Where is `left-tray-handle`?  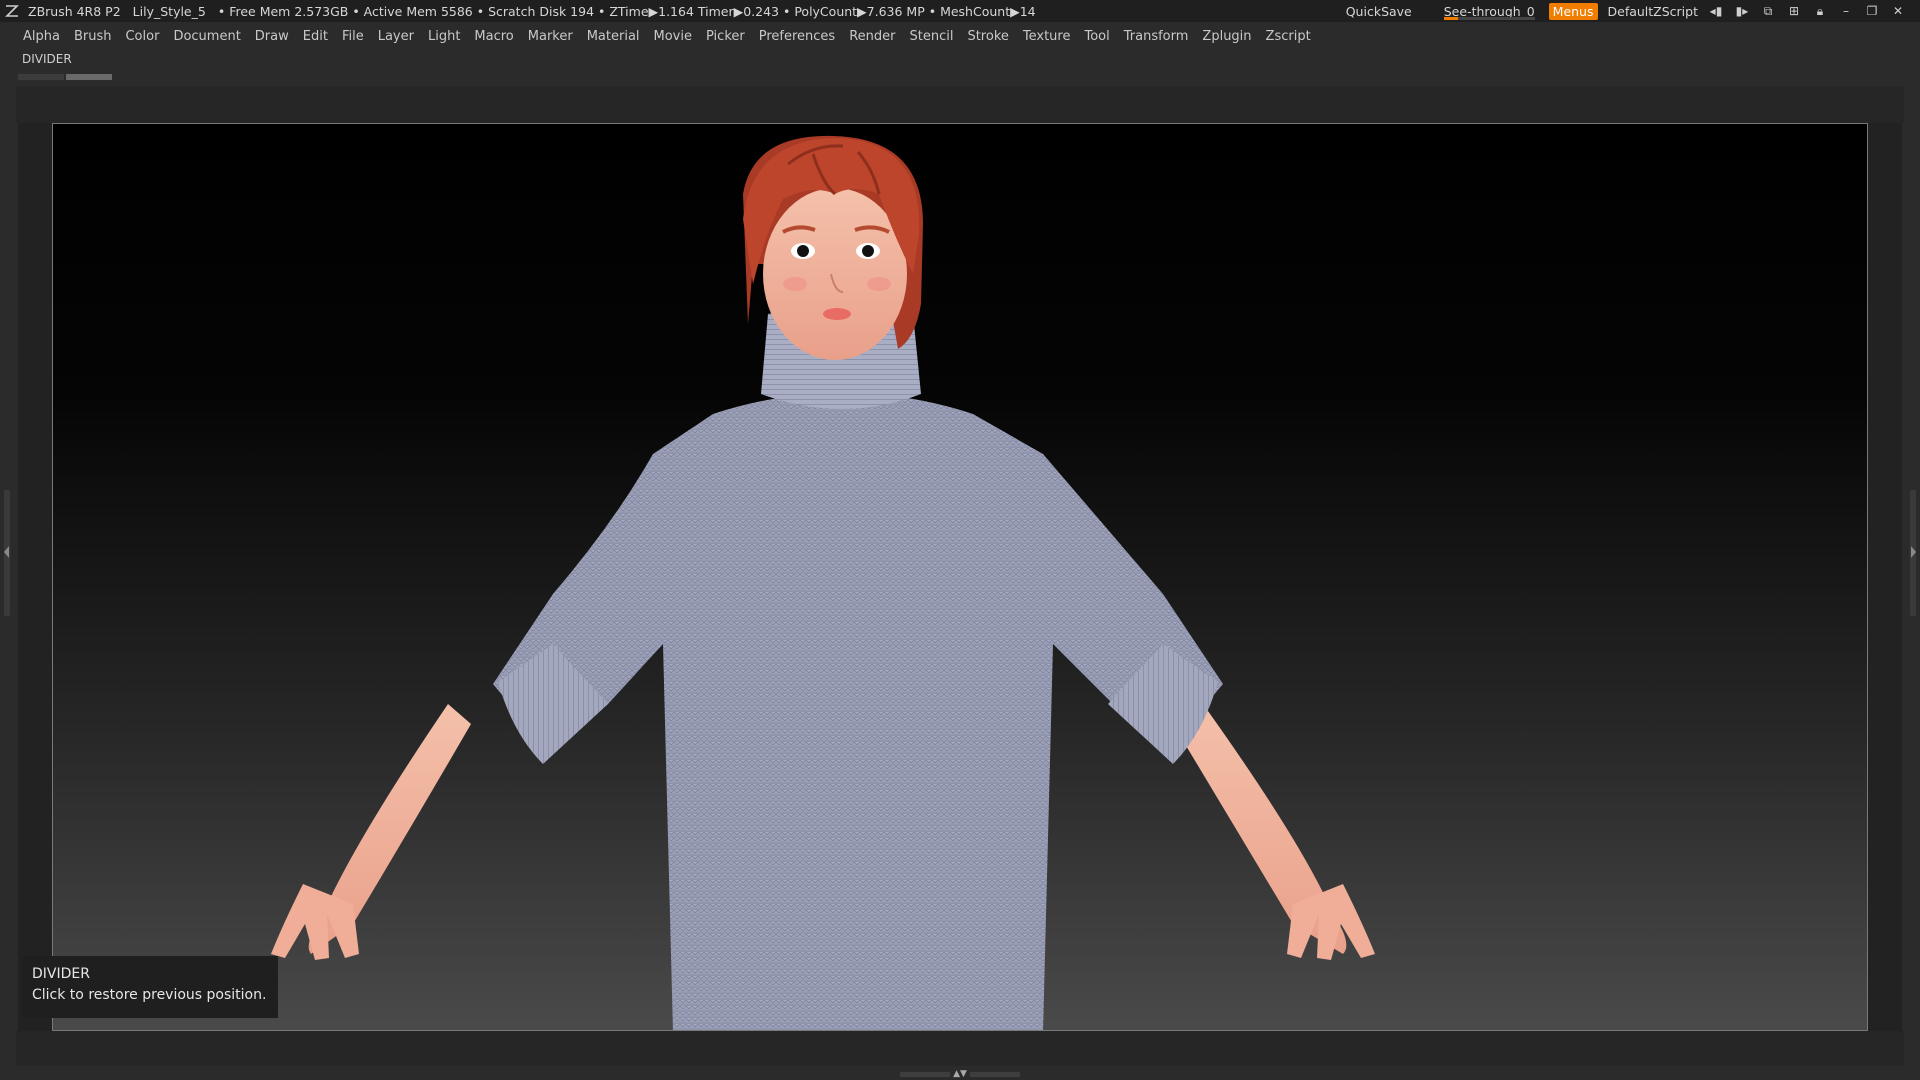
left-tray-handle is located at coordinates (7, 553).